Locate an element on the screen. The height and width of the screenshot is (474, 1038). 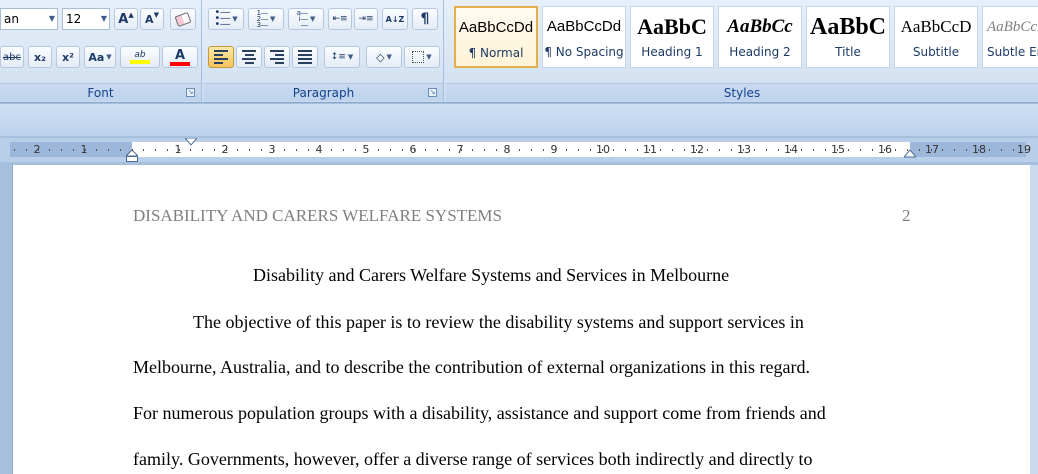
sort-button: A↓Z is located at coordinates (395, 19).